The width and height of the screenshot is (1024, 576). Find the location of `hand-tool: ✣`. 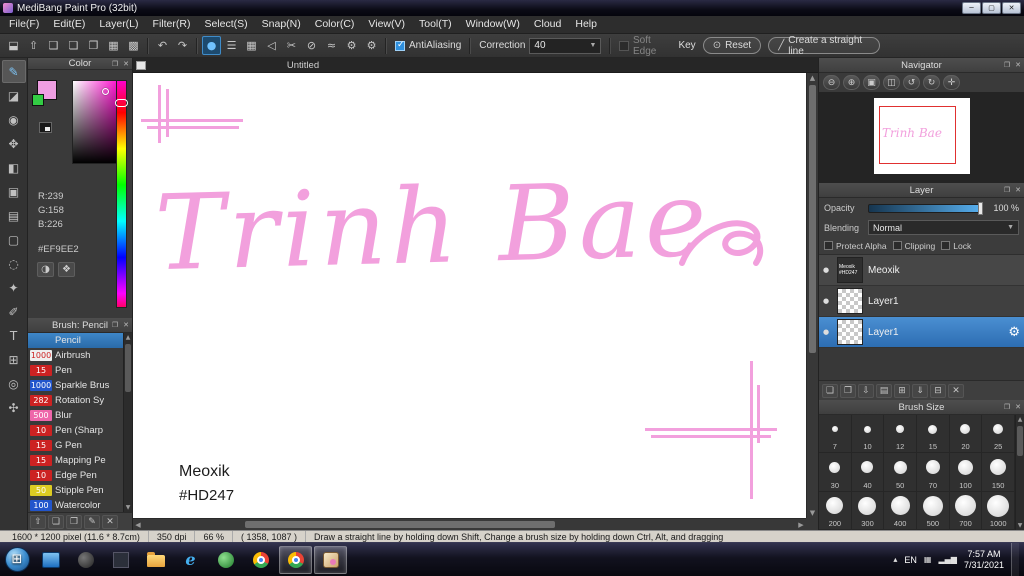

hand-tool: ✣ is located at coordinates (14, 407).